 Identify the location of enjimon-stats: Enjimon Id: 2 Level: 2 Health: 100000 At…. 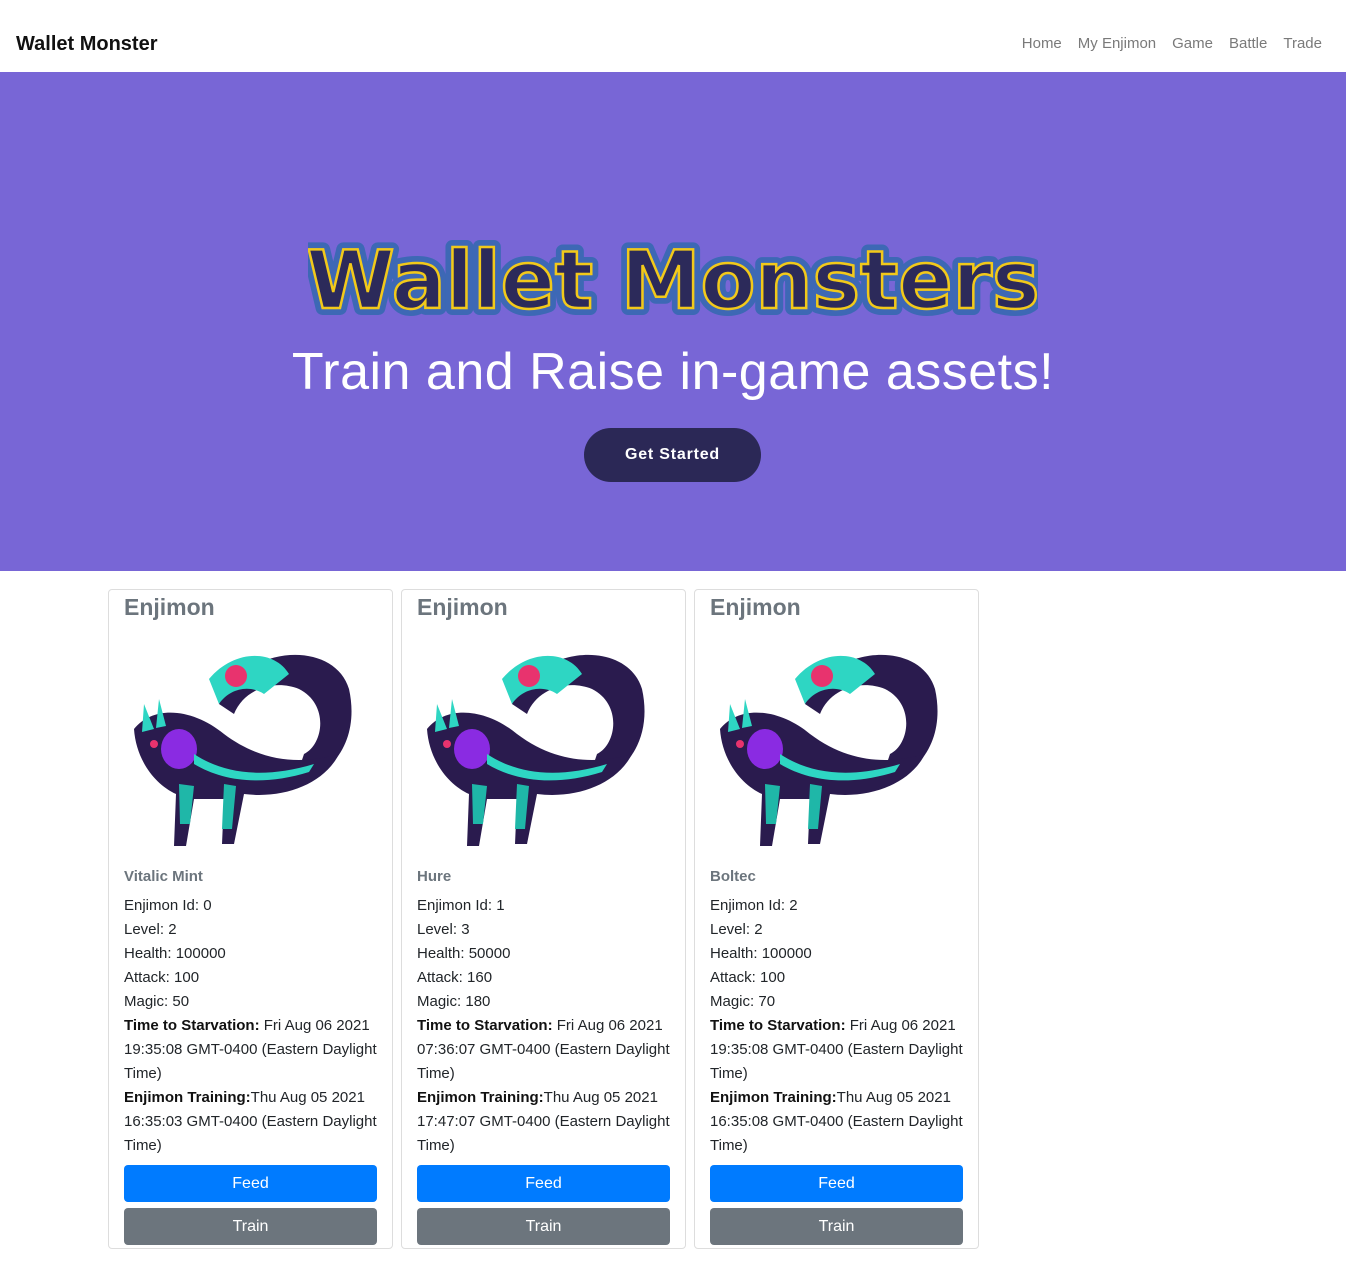
(841, 1026).